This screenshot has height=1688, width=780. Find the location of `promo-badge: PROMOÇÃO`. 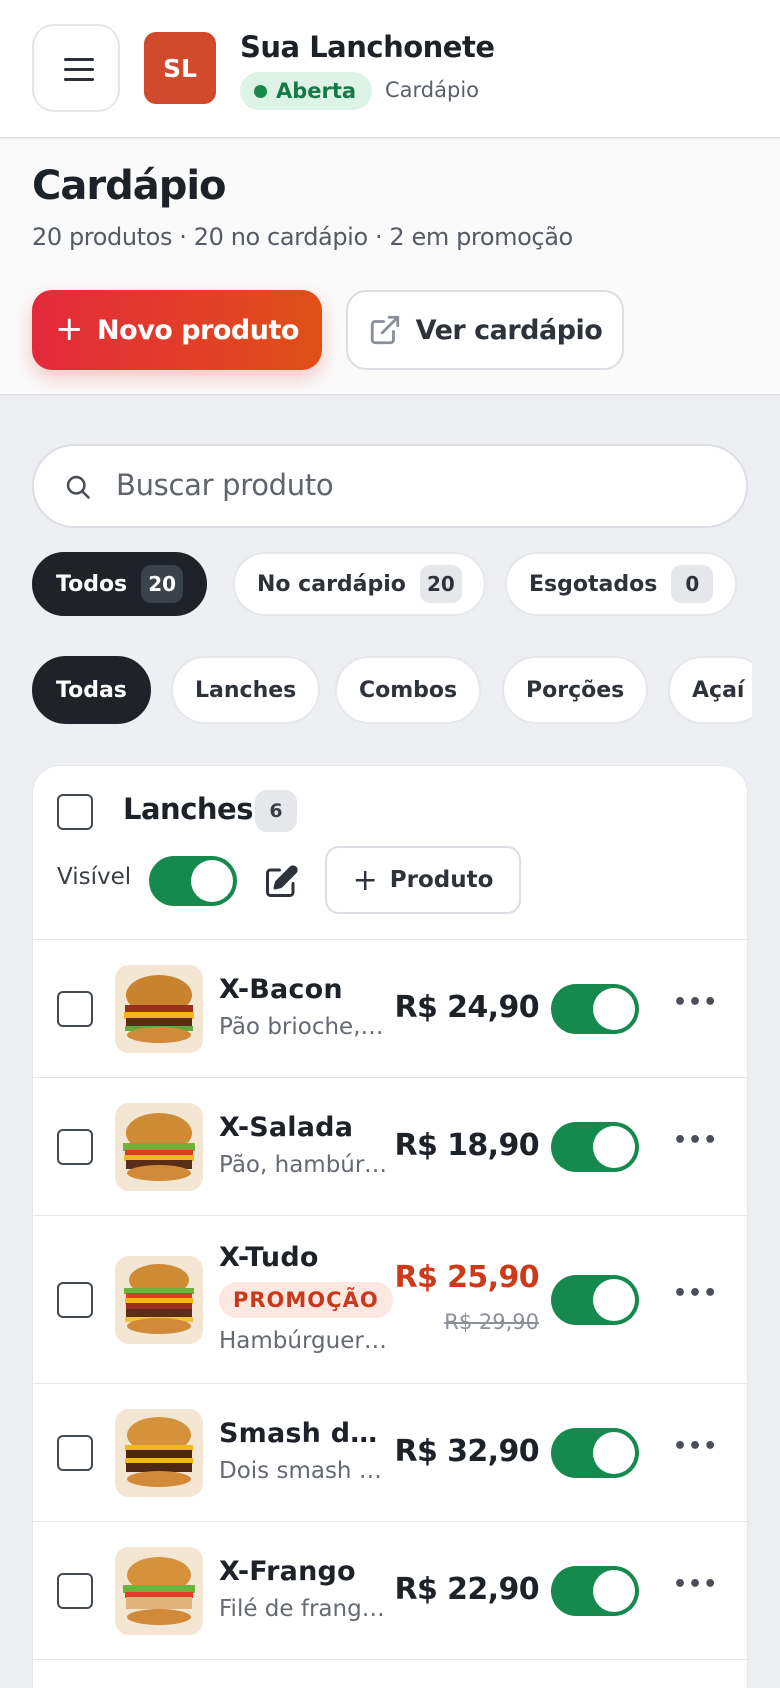

promo-badge: PROMOÇÃO is located at coordinates (306, 1300).